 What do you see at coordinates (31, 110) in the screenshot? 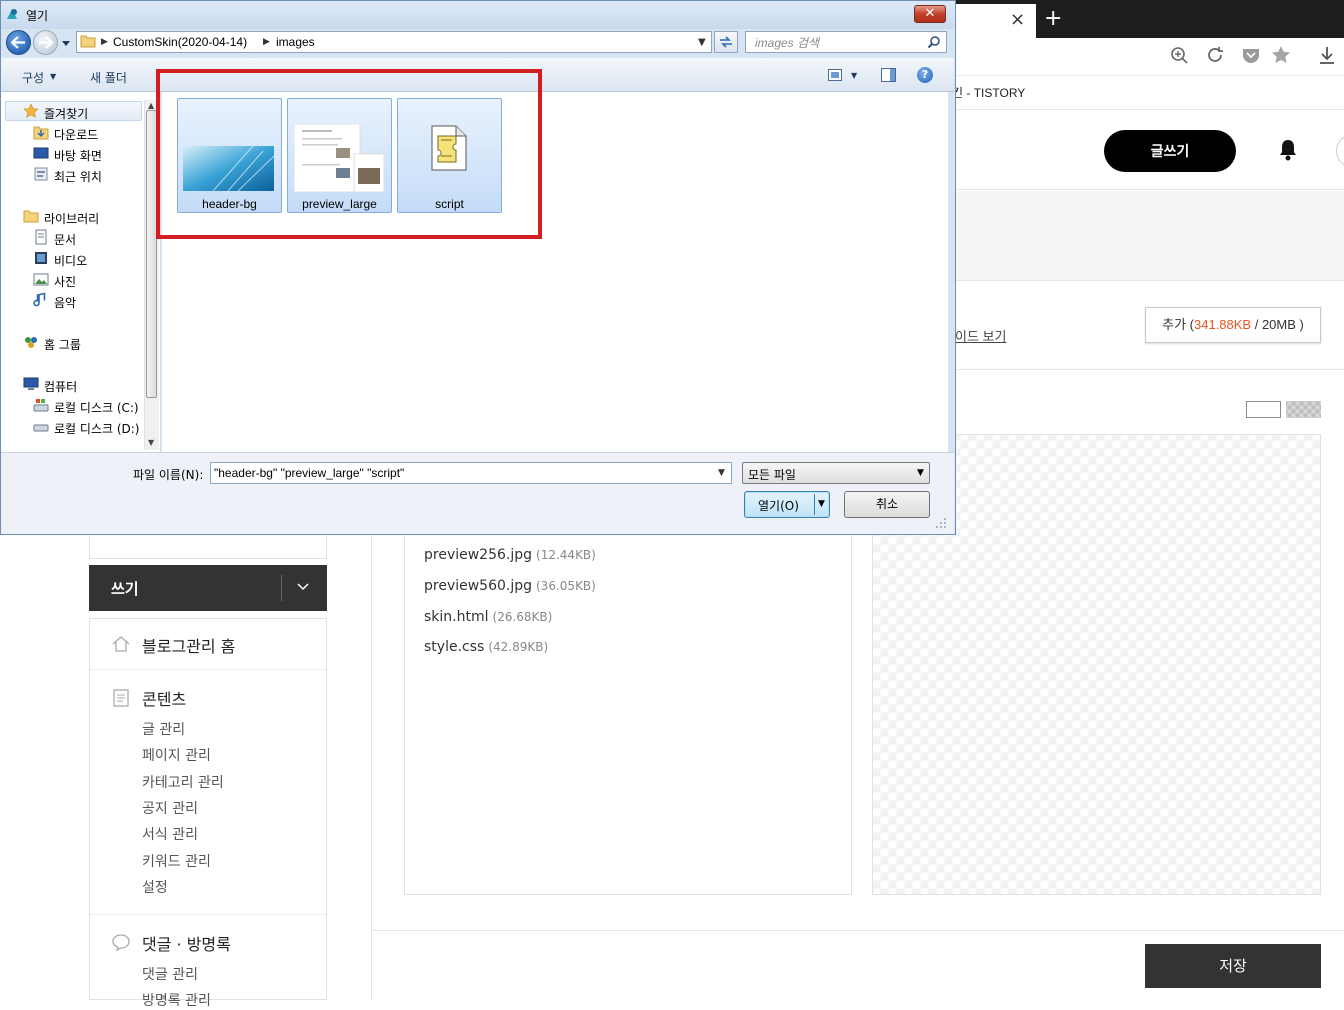
I see `star-icon` at bounding box center [31, 110].